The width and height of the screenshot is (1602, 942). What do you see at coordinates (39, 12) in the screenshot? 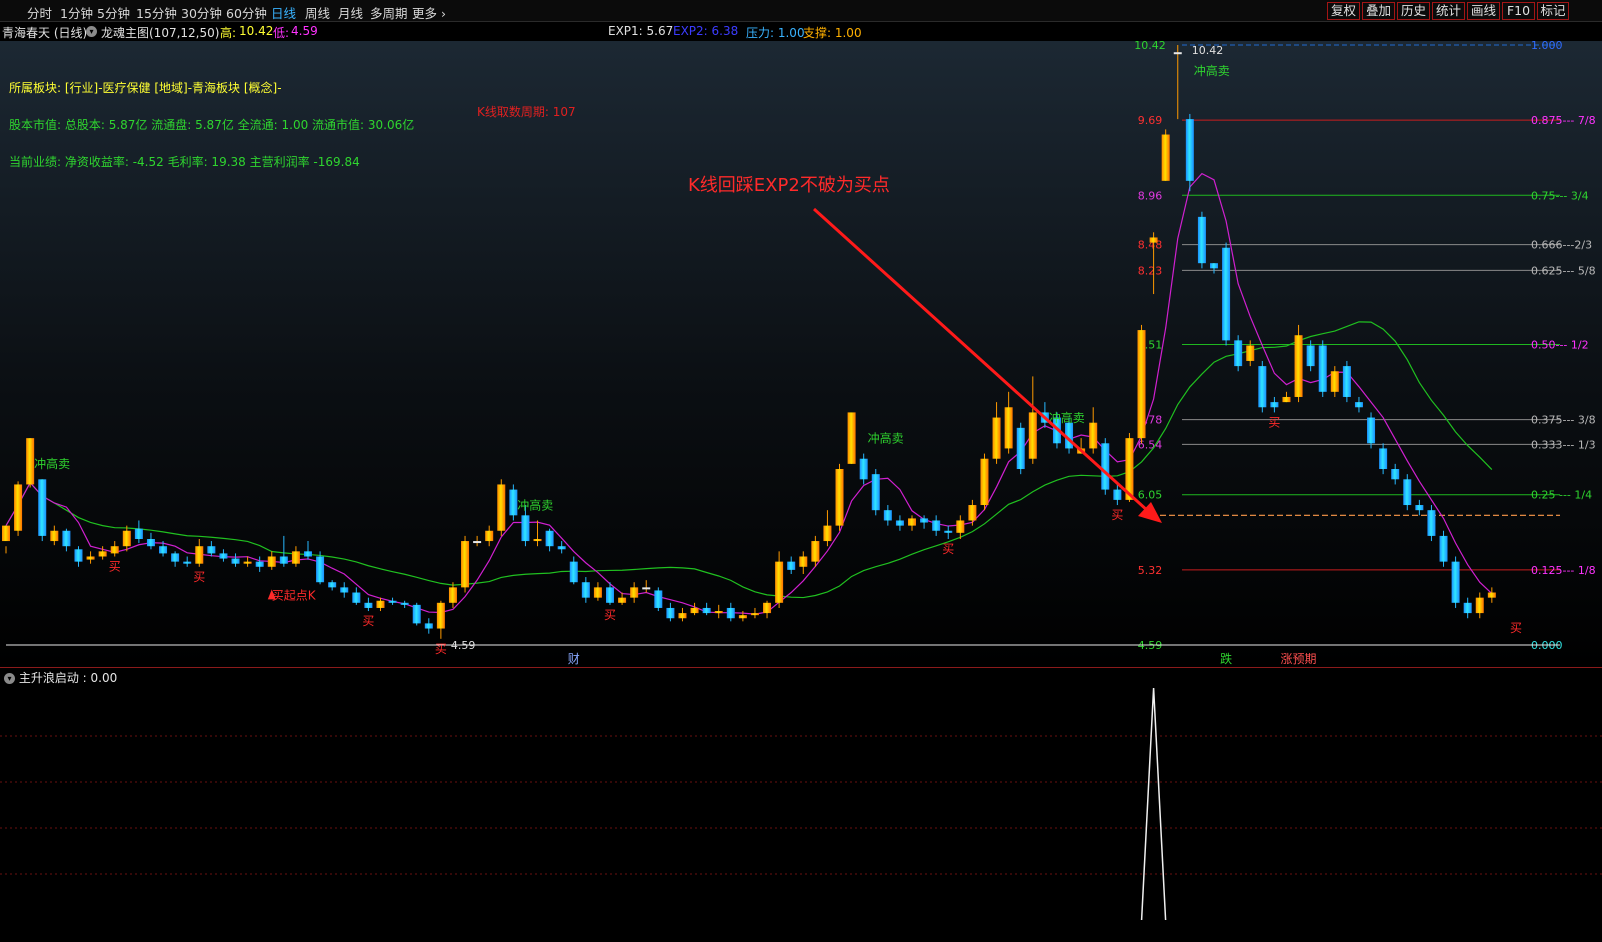
I see `timeframe-tab-0: 分时` at bounding box center [39, 12].